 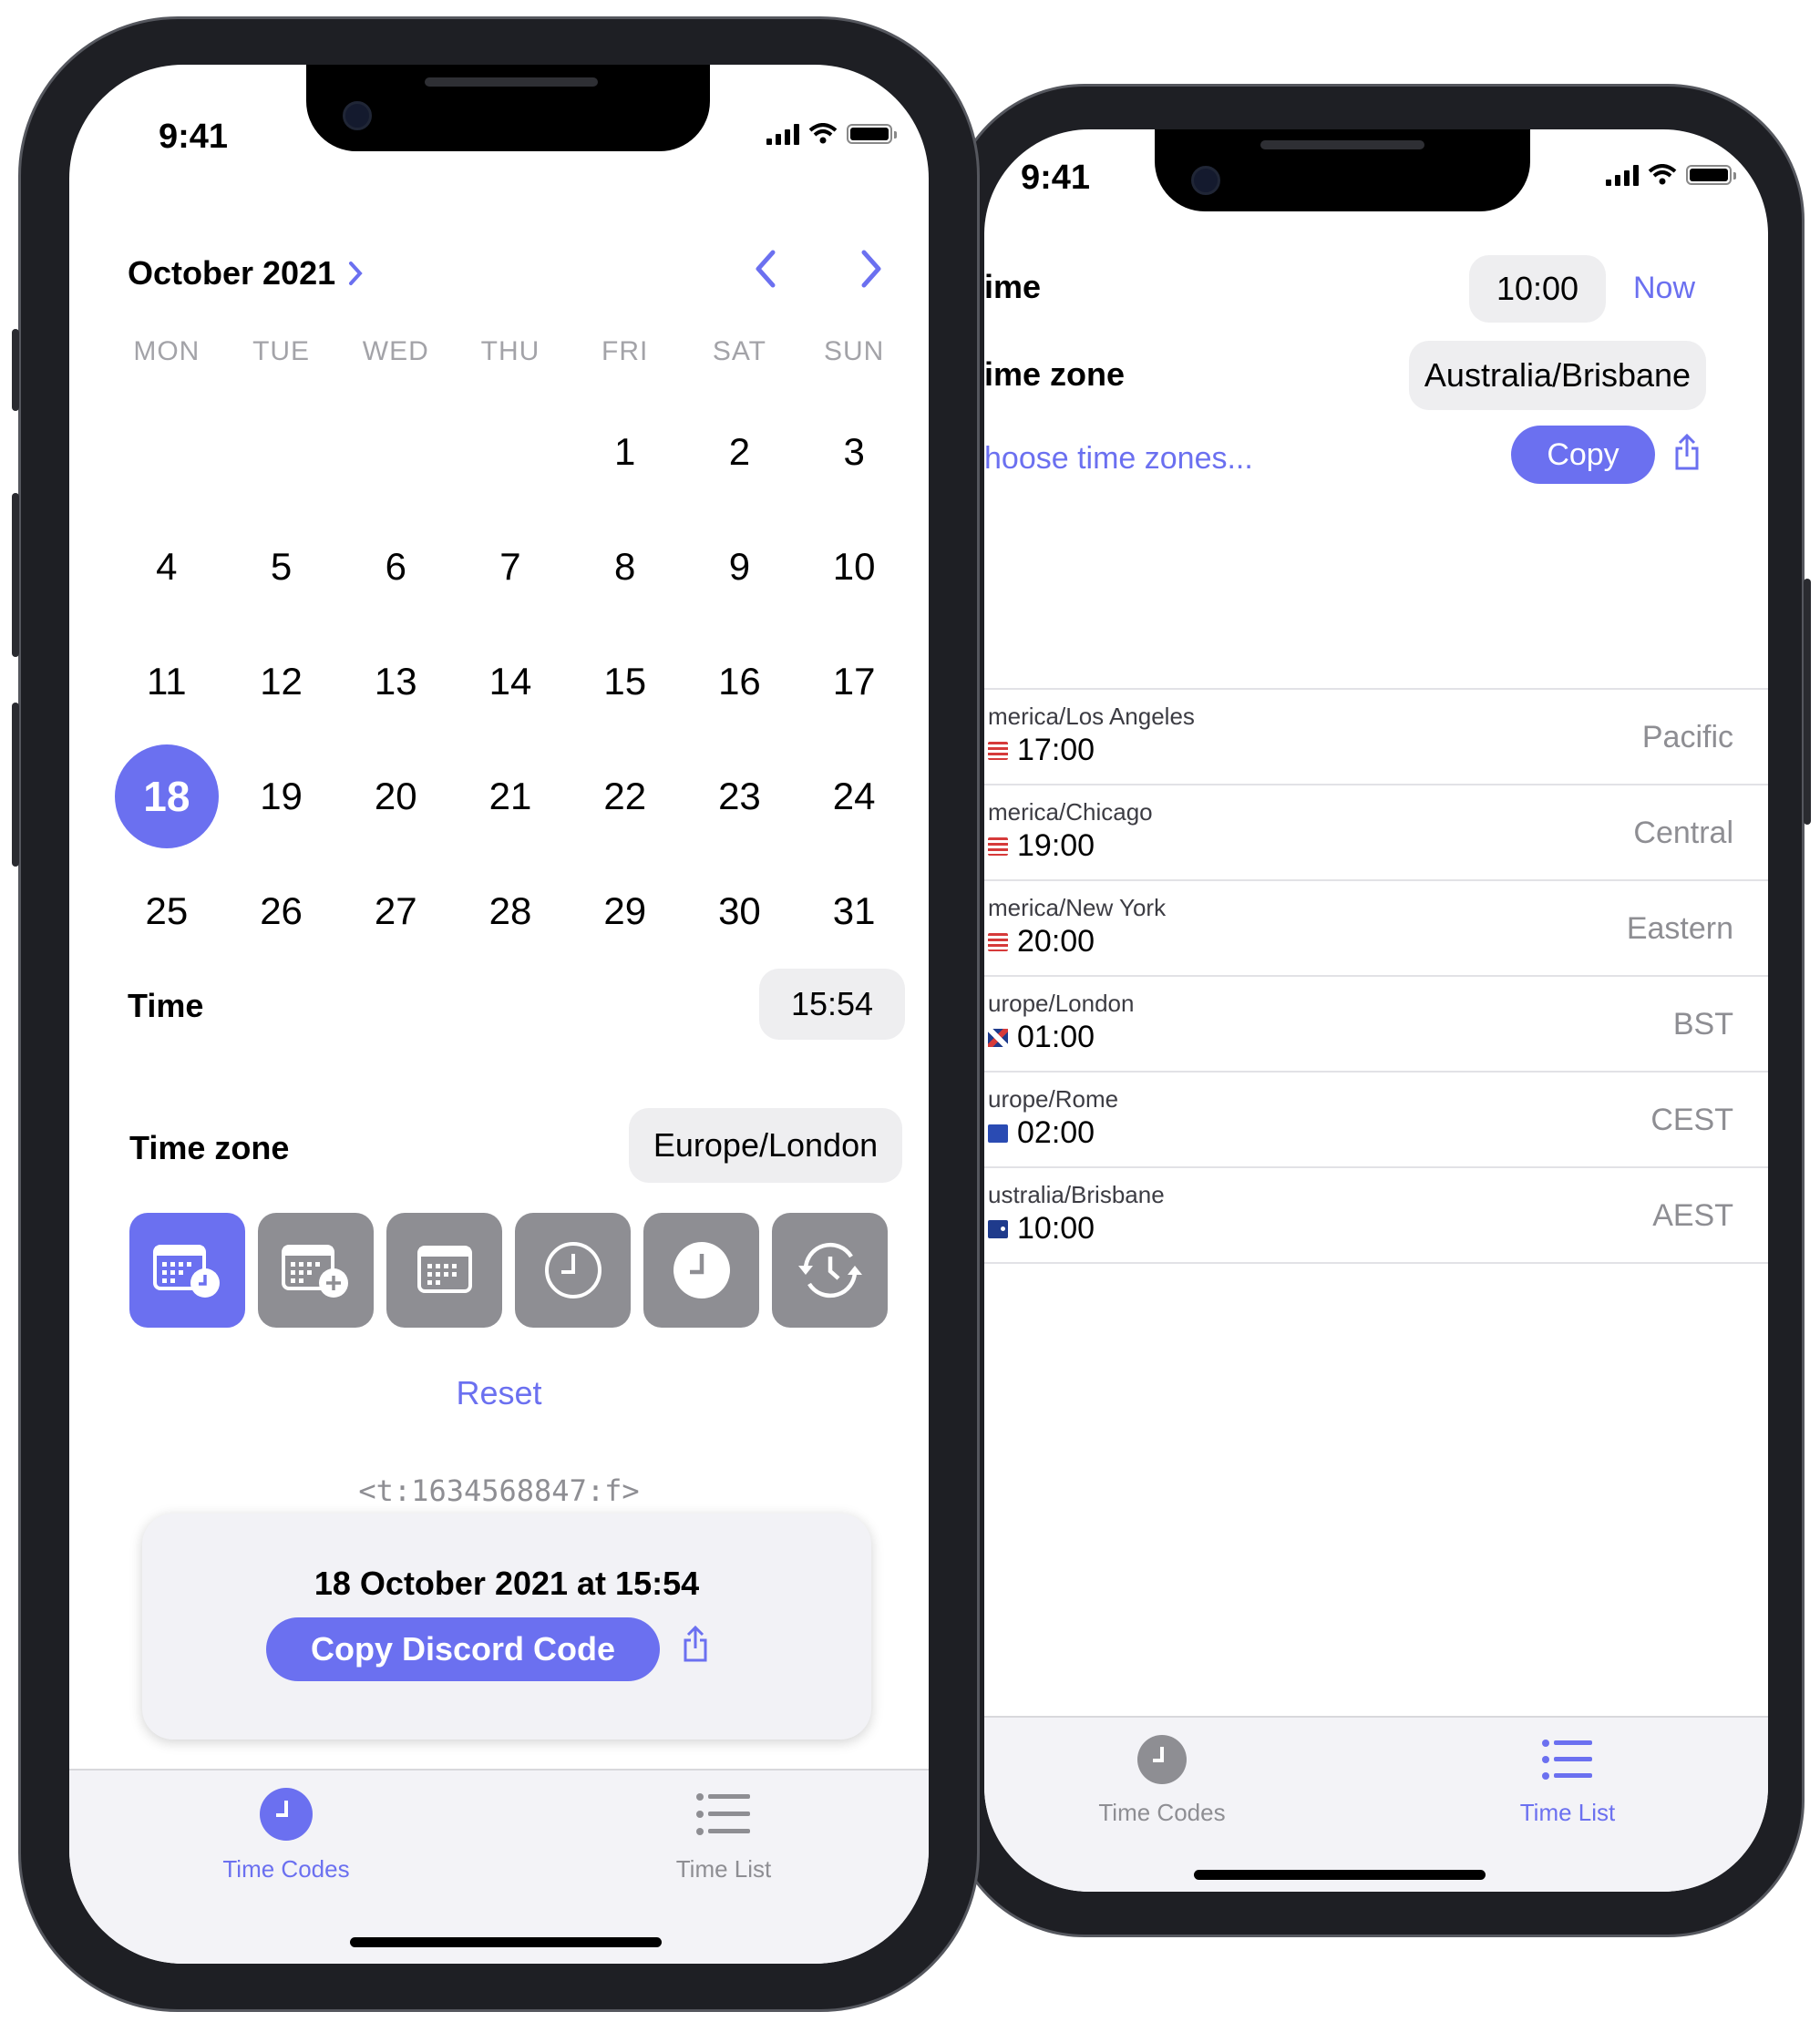 What do you see at coordinates (832, 1004) in the screenshot?
I see `time-picker: 15:54` at bounding box center [832, 1004].